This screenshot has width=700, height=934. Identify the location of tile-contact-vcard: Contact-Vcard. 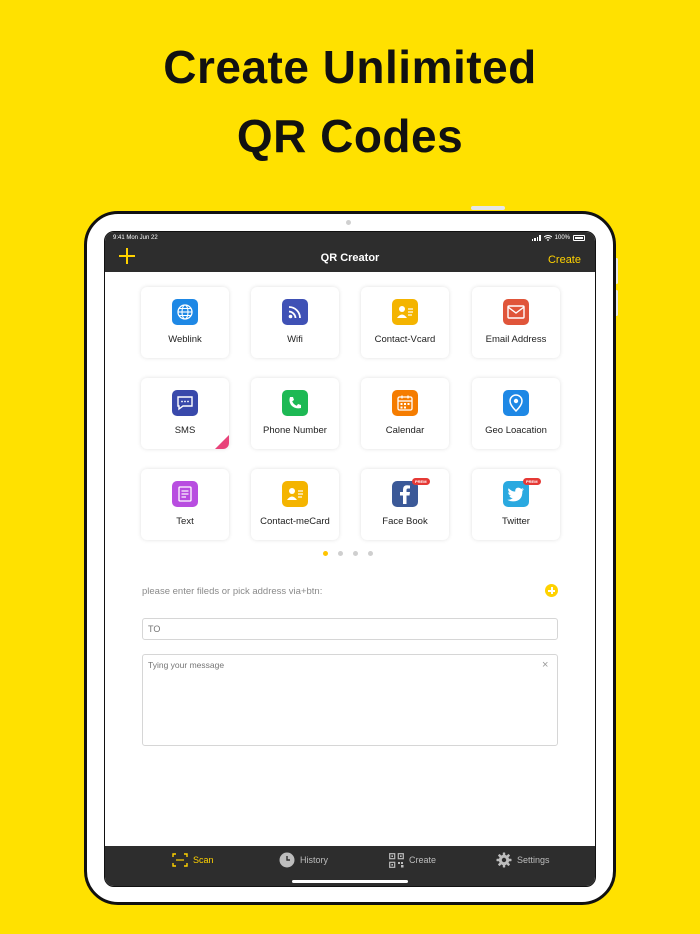
(405, 322).